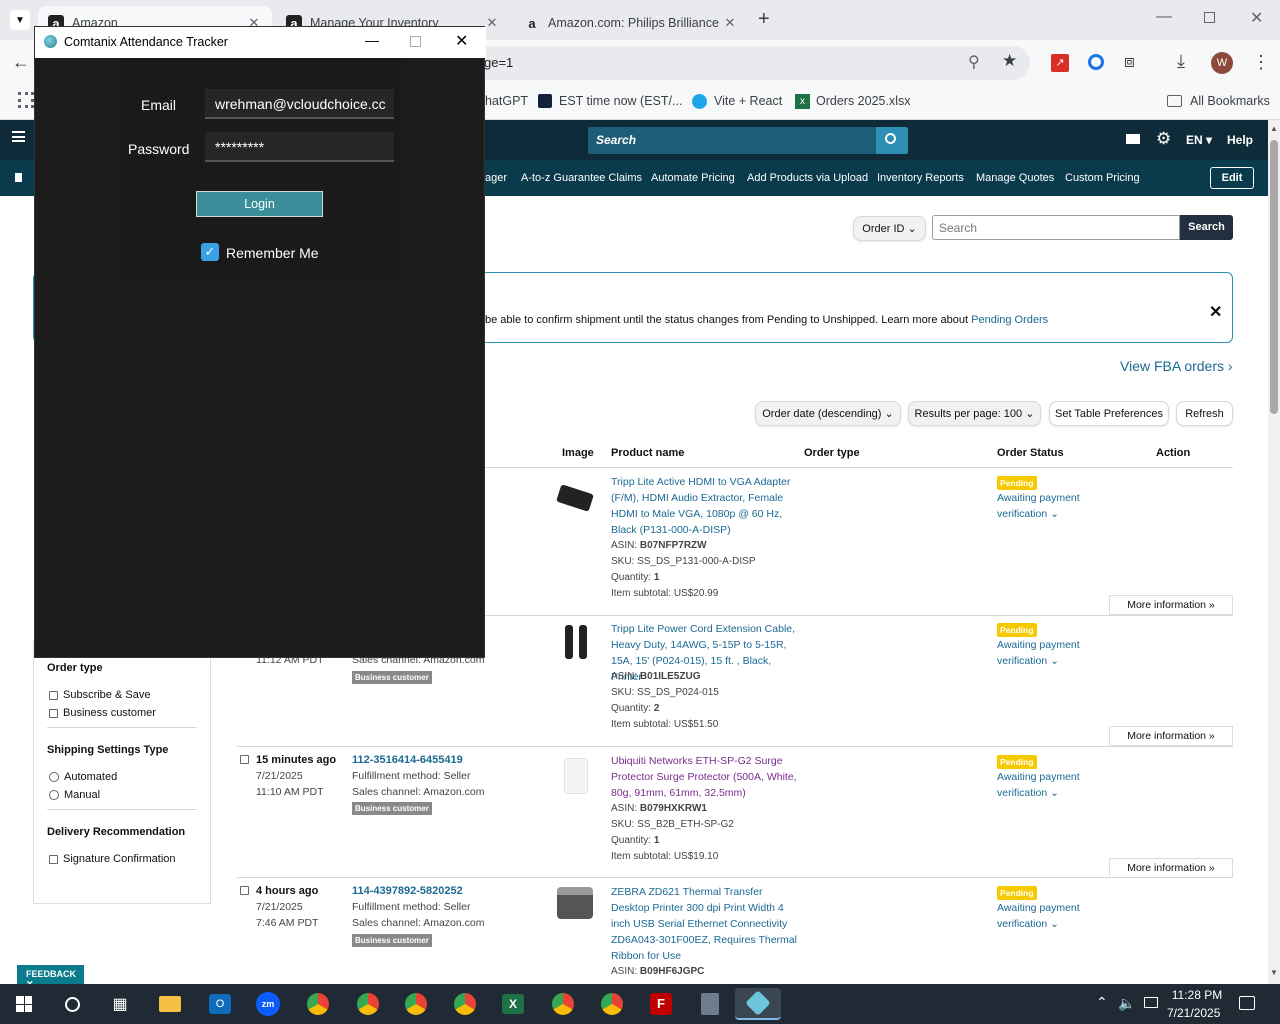 The width and height of the screenshot is (1280, 1024). Describe the element at coordinates (407, 760) in the screenshot. I see `order-id-link: 112-3516414-6455419` at that location.